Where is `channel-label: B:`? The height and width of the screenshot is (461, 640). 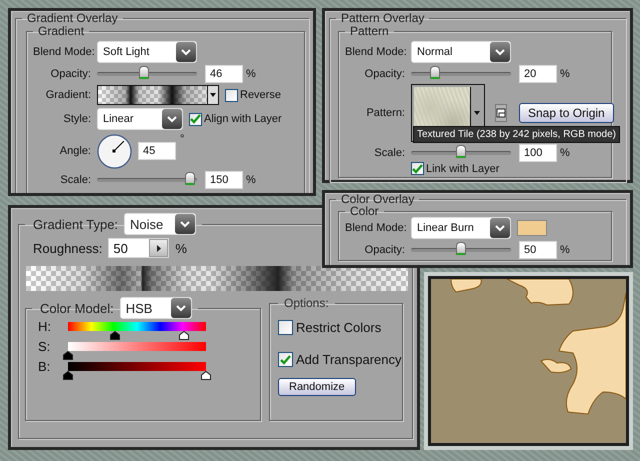 channel-label: B: is located at coordinates (45, 366).